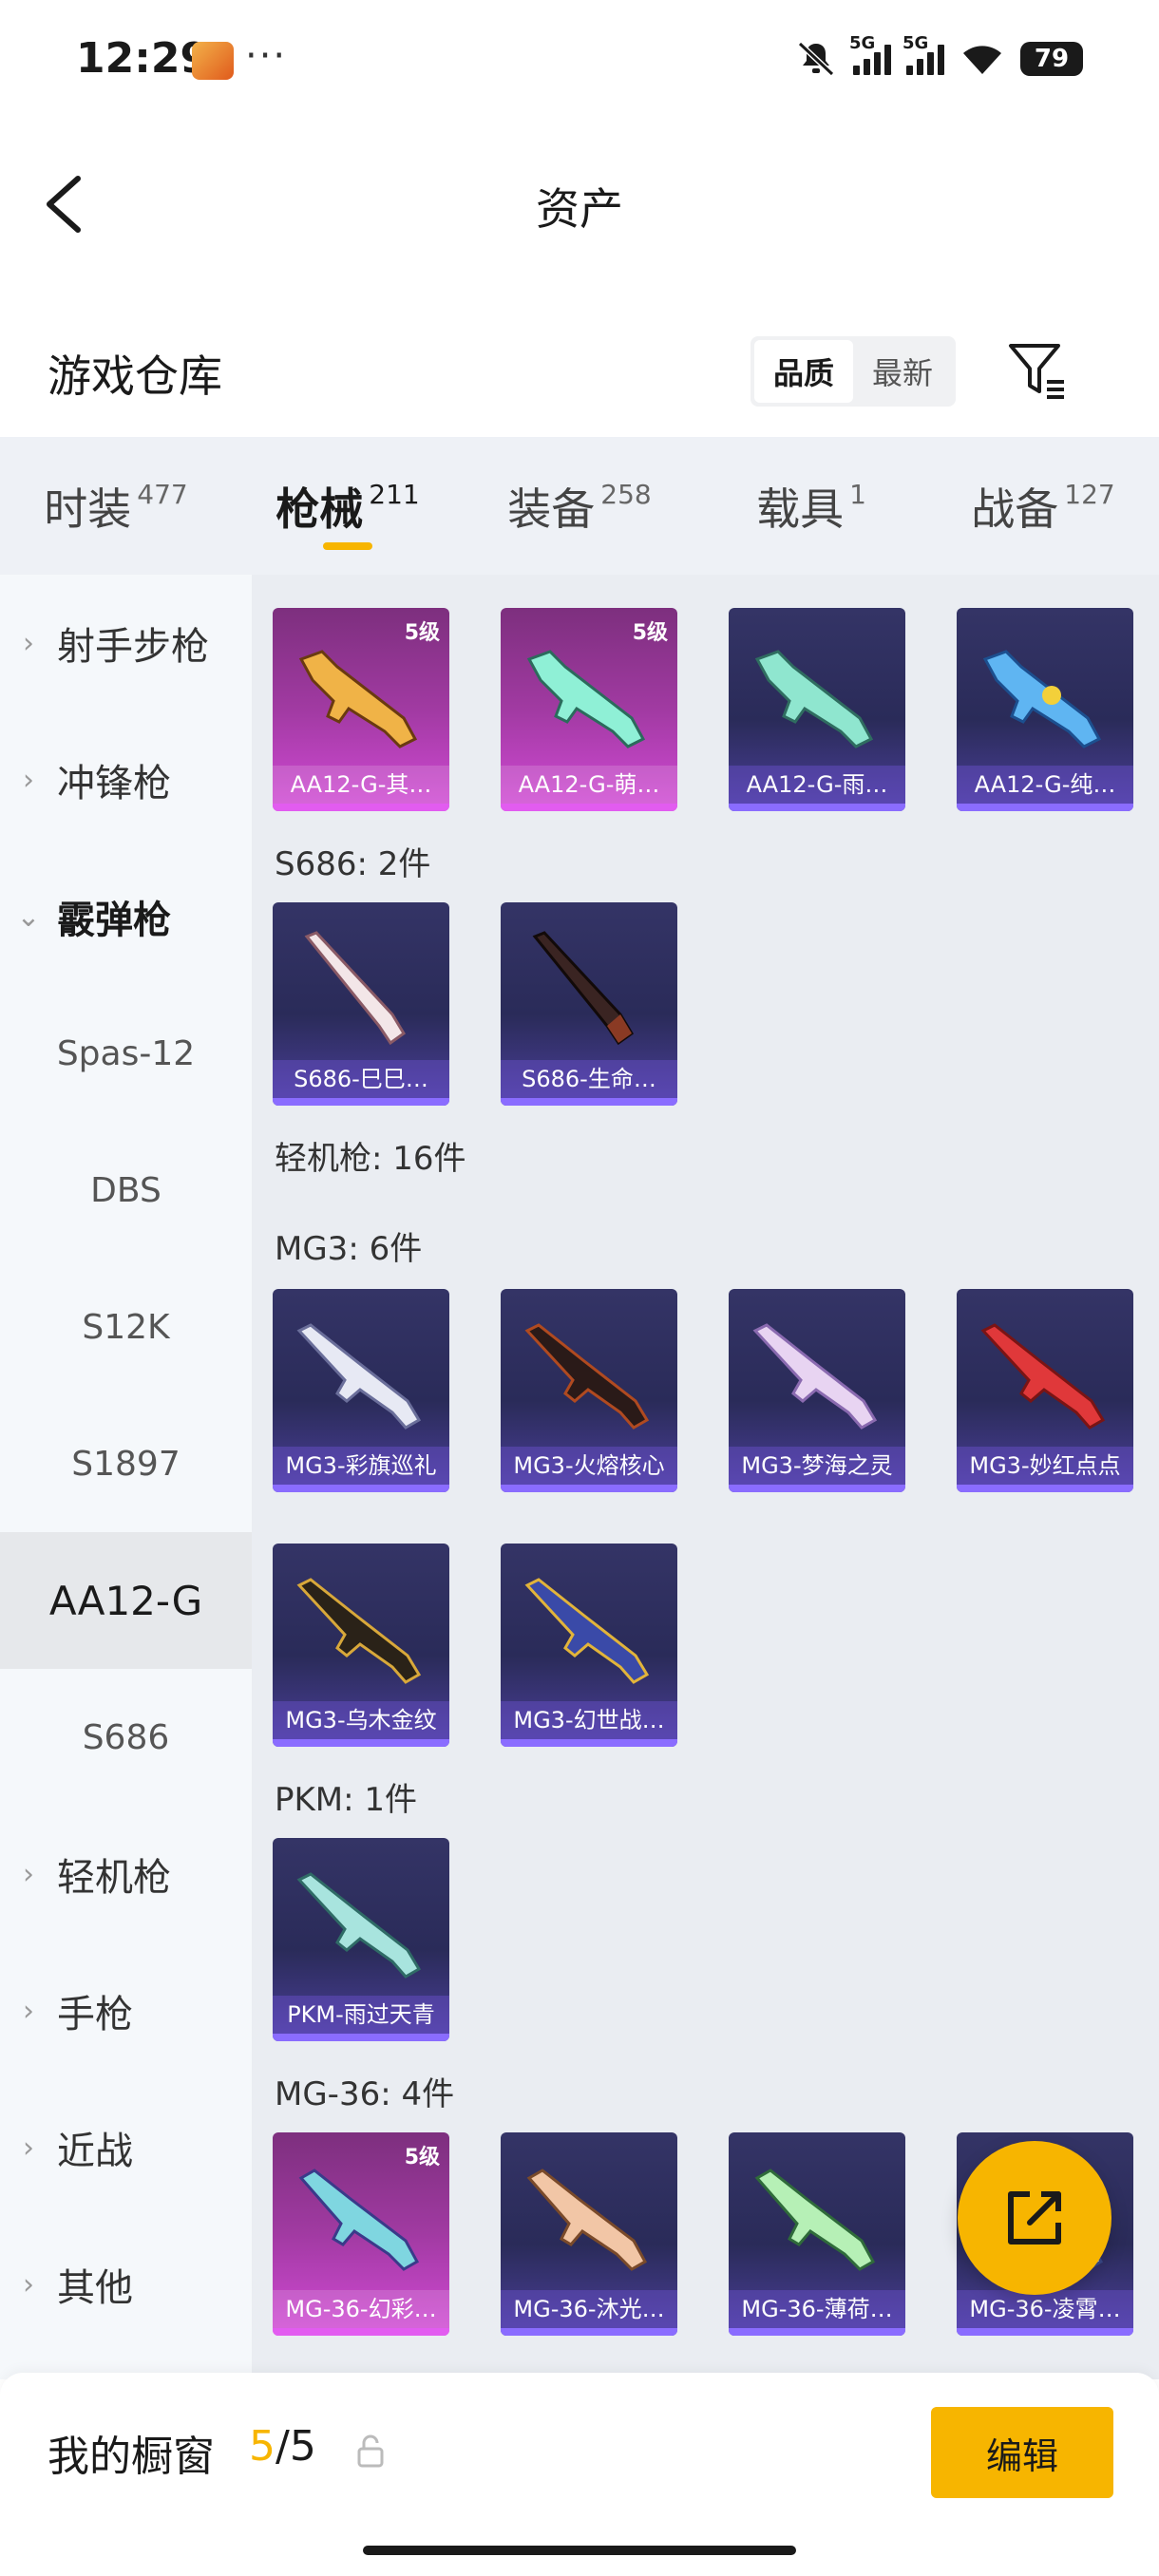 This screenshot has height=2576, width=1159. I want to click on sidebar-sub-dbs: DBS, so click(126, 1190).